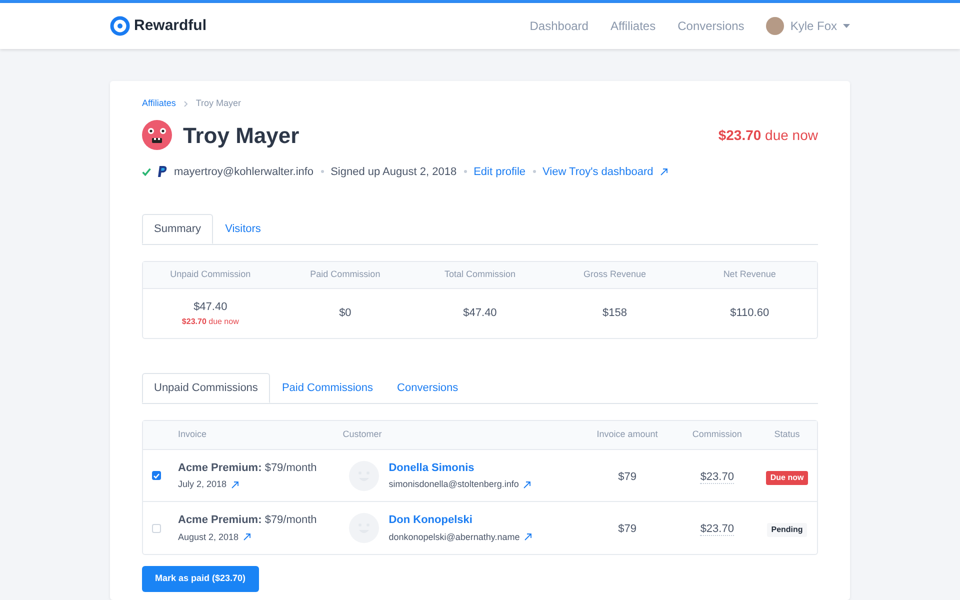  Describe the element at coordinates (186, 103) in the screenshot. I see `chevron-icon` at that location.